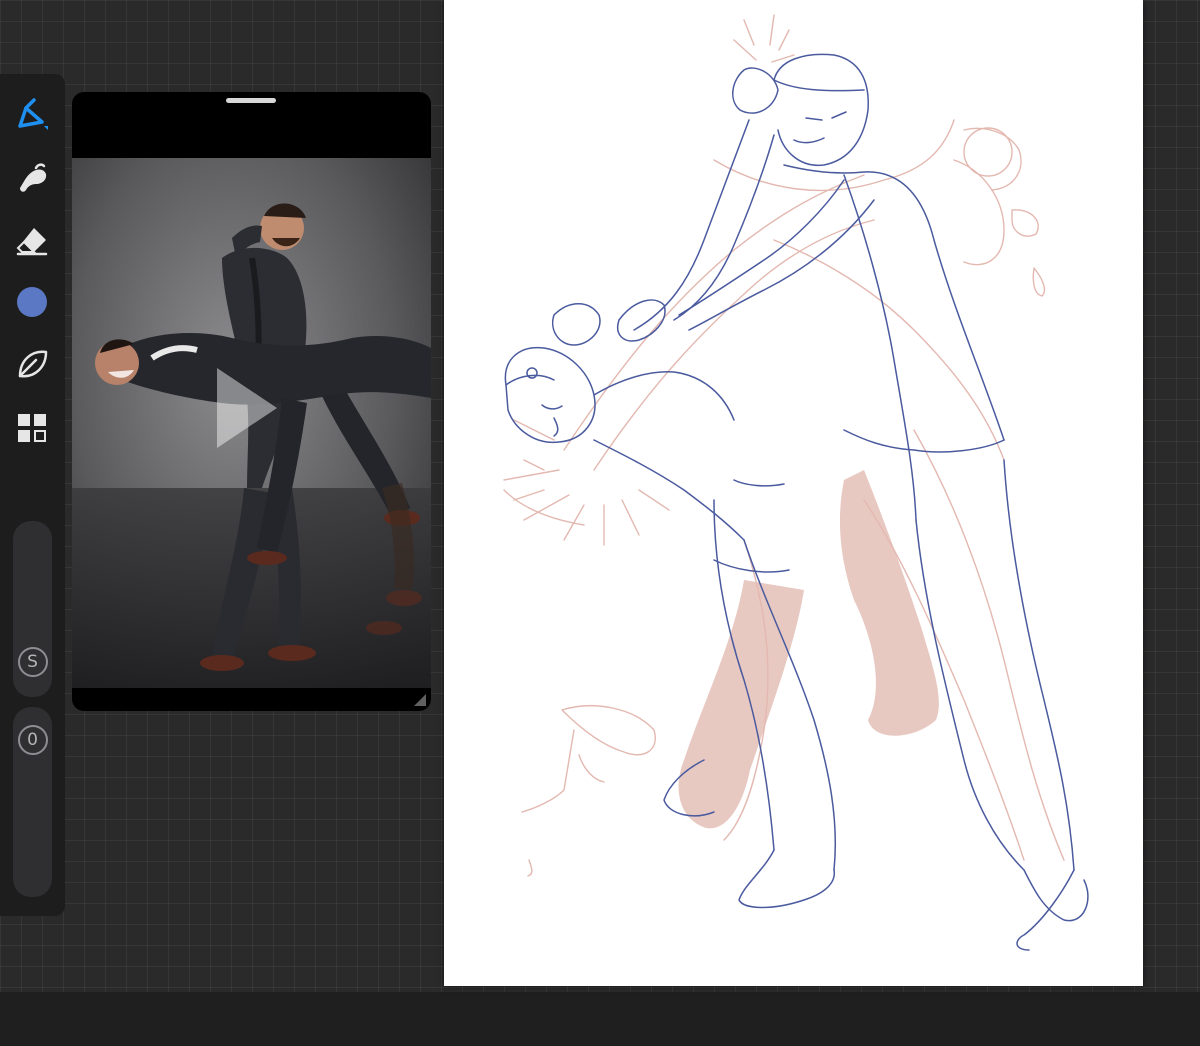 The height and width of the screenshot is (1046, 1200). What do you see at coordinates (32, 495) in the screenshot?
I see `tool-sidebar: S 0` at bounding box center [32, 495].